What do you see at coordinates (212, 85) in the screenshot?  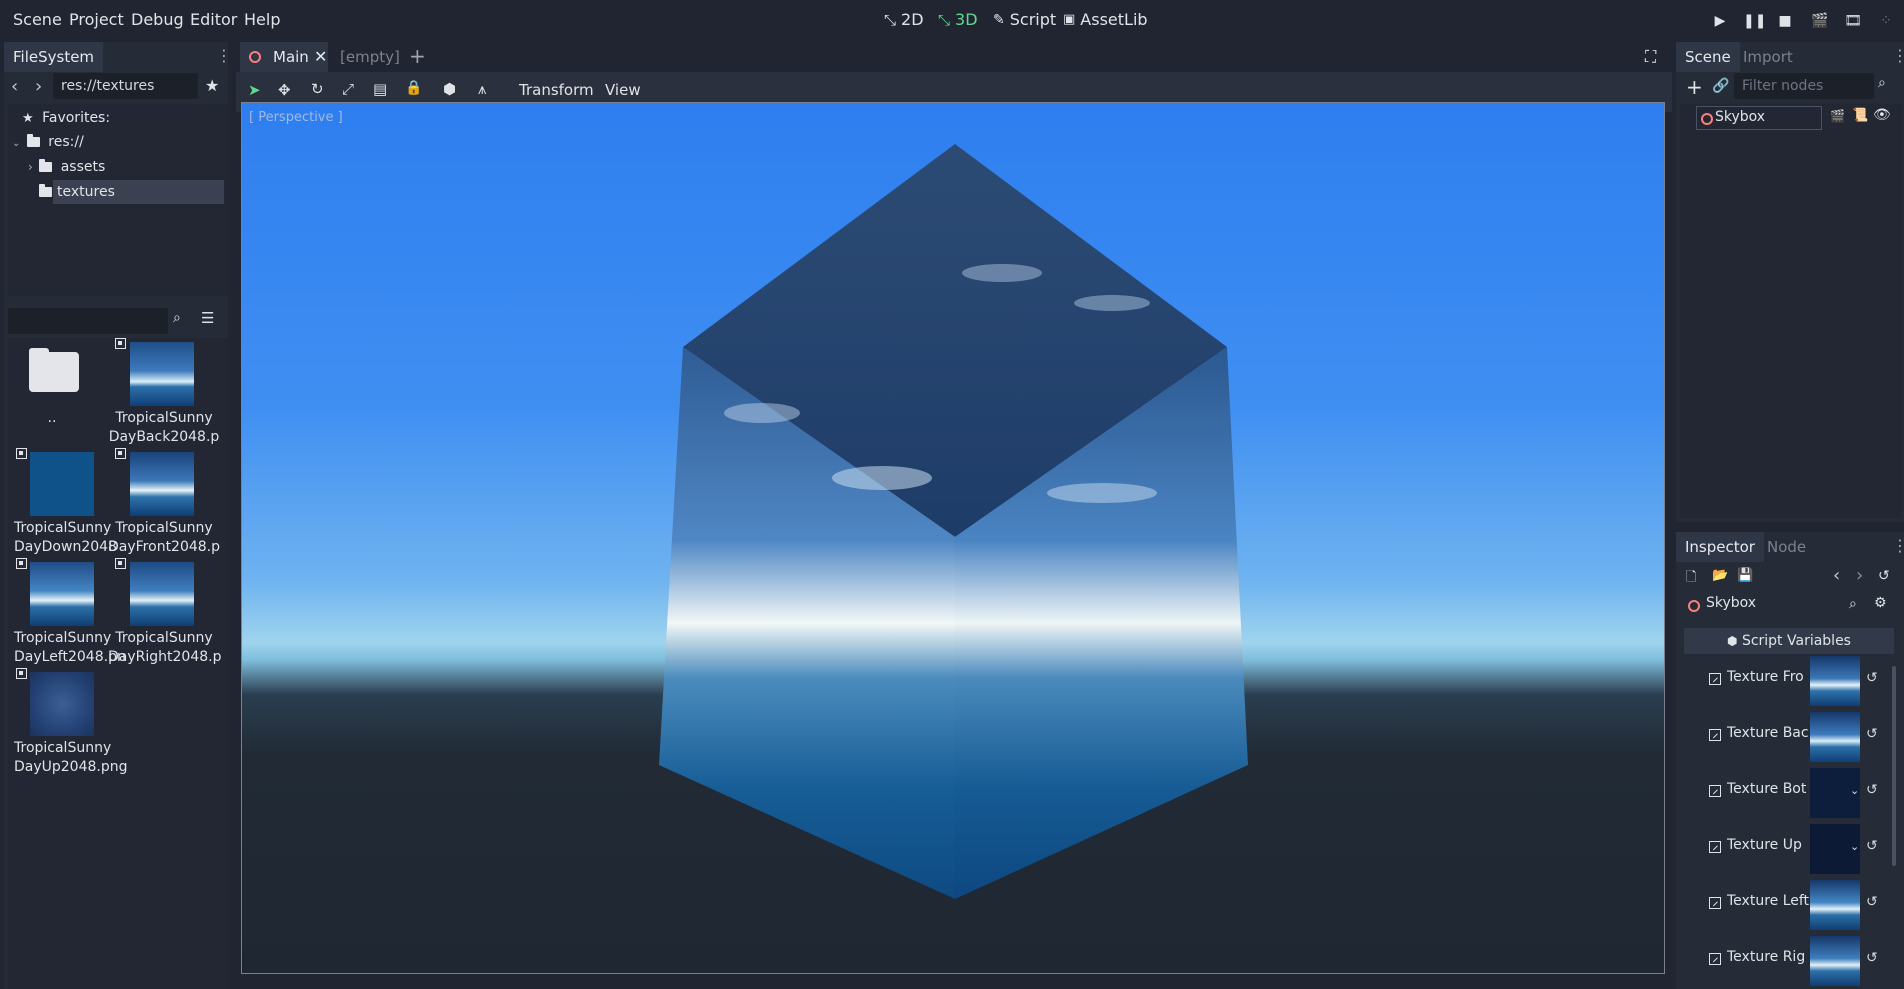 I see `favorite-star-icon: ★` at bounding box center [212, 85].